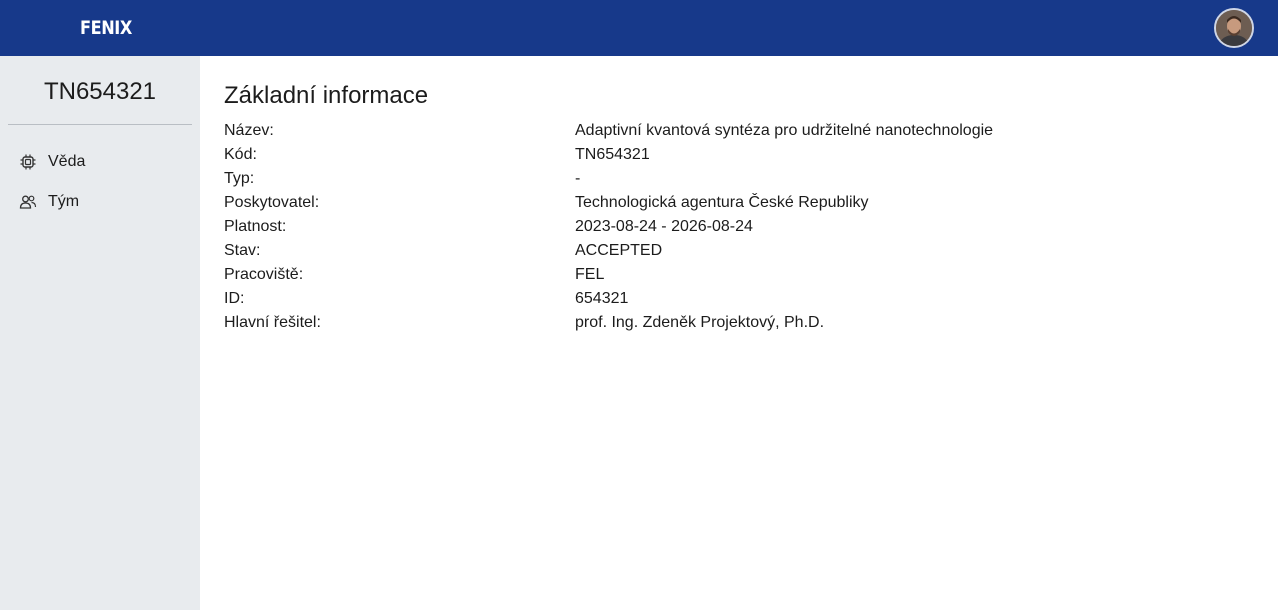 The height and width of the screenshot is (610, 1278). I want to click on sidebar-divider, so click(100, 124).